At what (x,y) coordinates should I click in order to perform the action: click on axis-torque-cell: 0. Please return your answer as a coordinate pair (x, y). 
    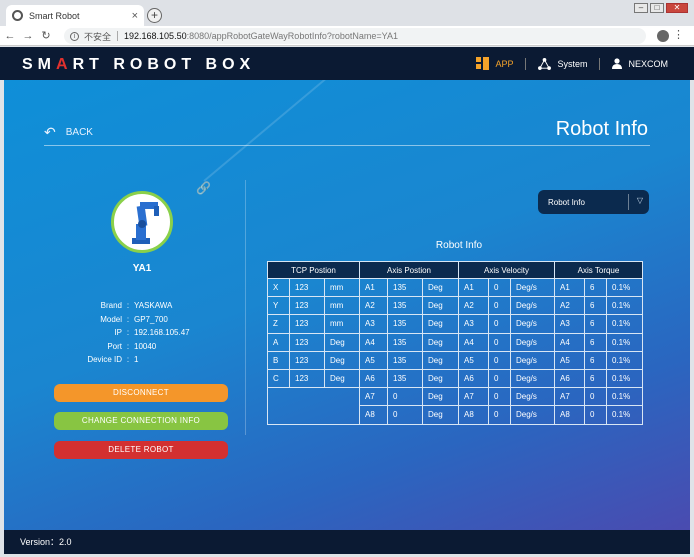
    Looking at the image, I should click on (595, 415).